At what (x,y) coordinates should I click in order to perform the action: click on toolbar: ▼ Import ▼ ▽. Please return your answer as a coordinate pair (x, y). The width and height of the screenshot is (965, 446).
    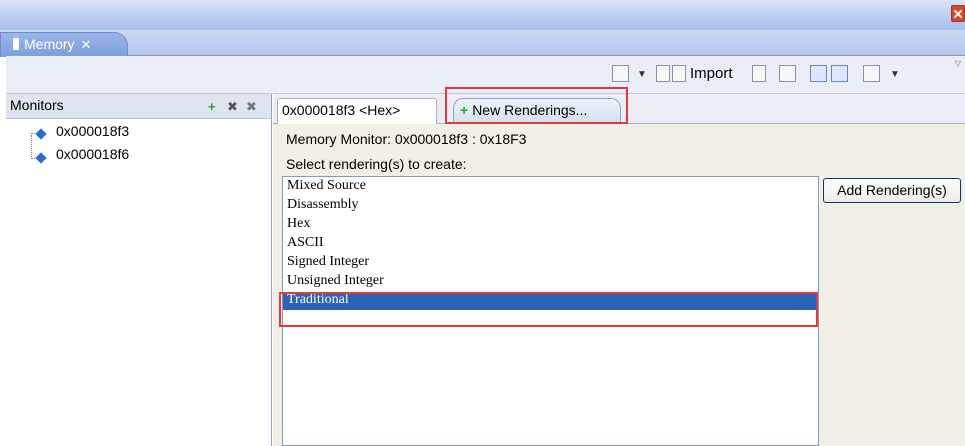
    Looking at the image, I should click on (485, 75).